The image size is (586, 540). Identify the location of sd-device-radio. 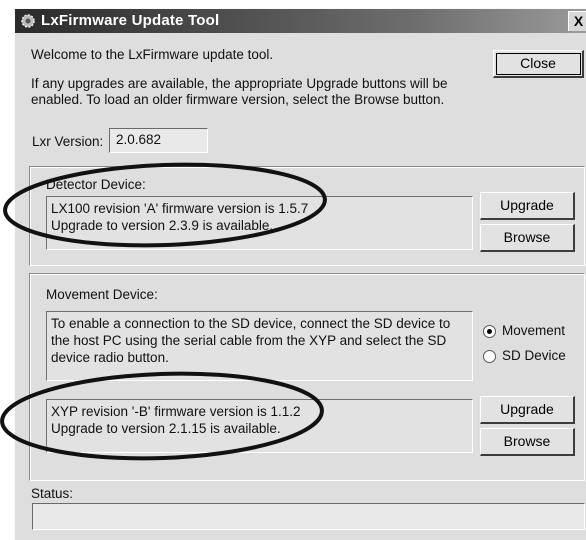
(489, 356).